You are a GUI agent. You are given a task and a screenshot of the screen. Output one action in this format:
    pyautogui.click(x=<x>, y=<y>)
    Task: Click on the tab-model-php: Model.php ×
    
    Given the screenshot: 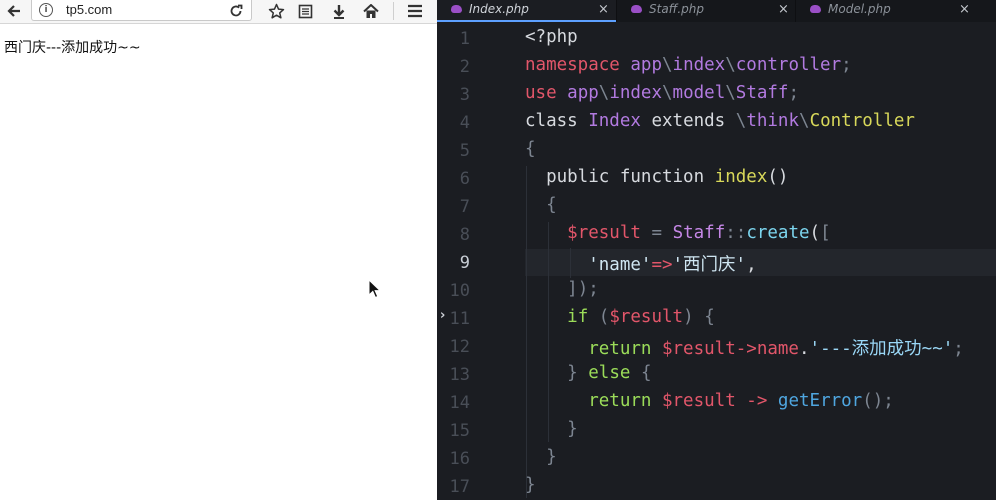 What is the action you would take?
    pyautogui.click(x=886, y=11)
    